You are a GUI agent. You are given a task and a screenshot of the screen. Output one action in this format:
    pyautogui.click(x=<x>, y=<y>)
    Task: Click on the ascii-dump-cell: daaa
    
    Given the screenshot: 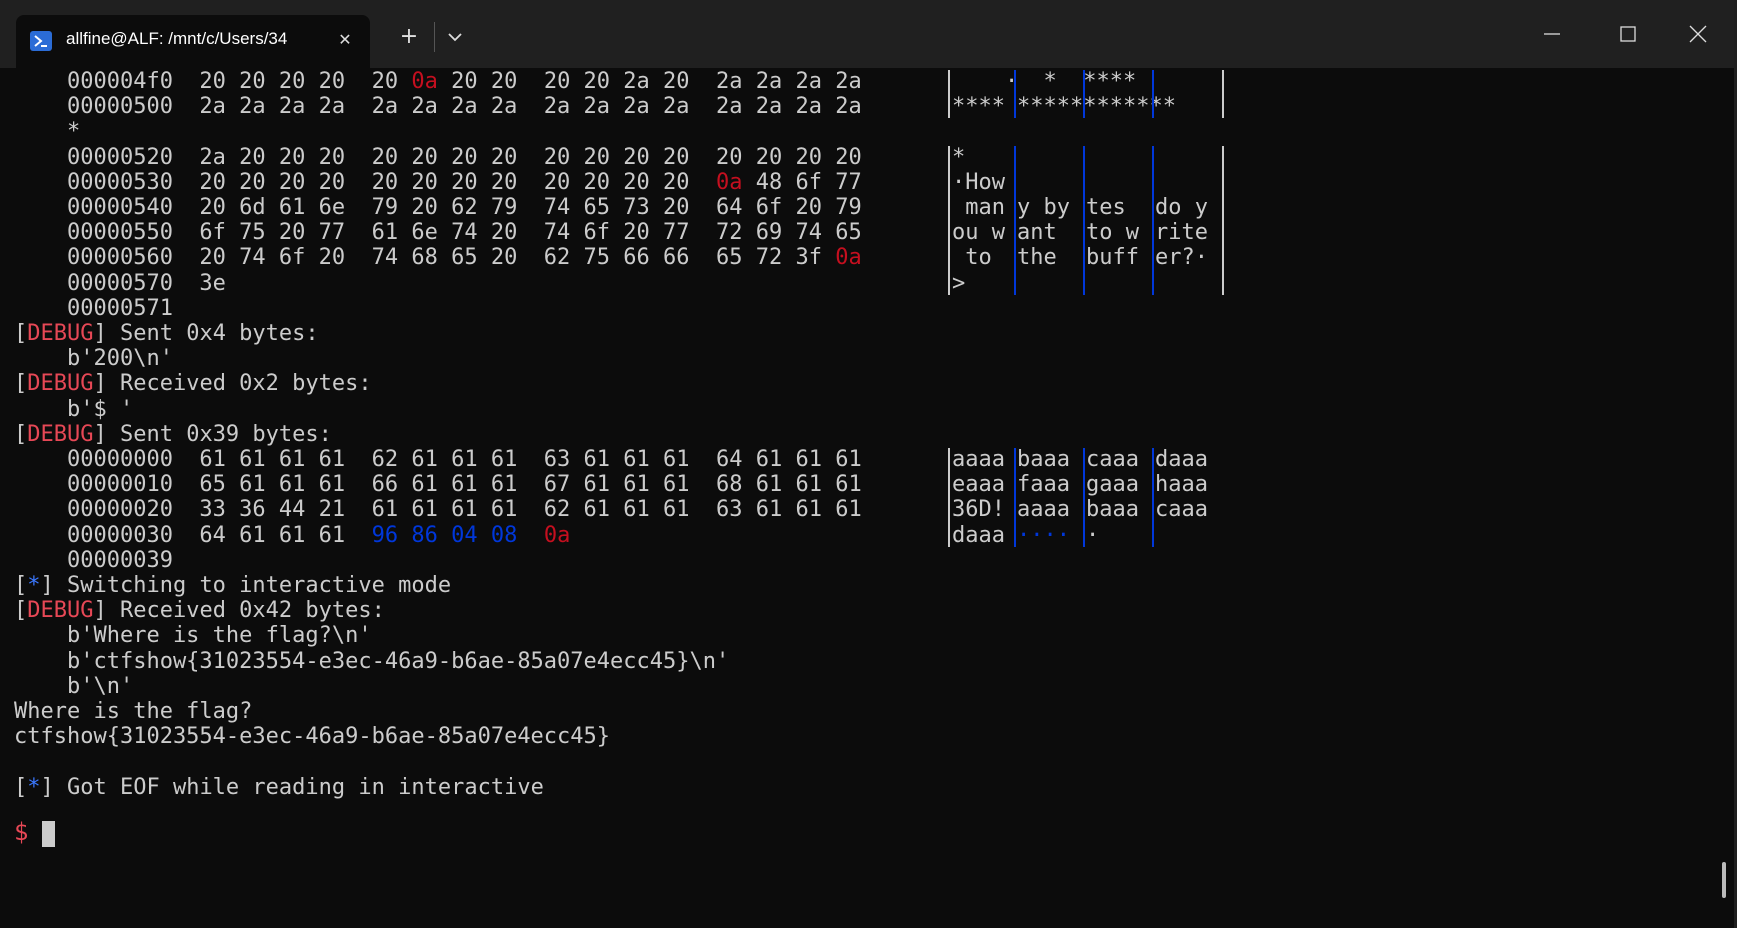 What is the action you would take?
    pyautogui.click(x=978, y=535)
    